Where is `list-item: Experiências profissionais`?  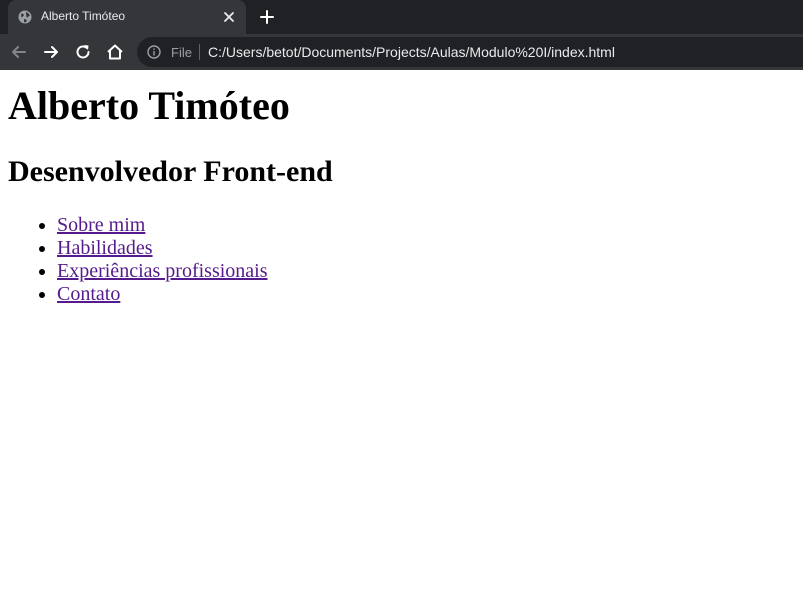 list-item: Experiências profissionais is located at coordinates (162, 271).